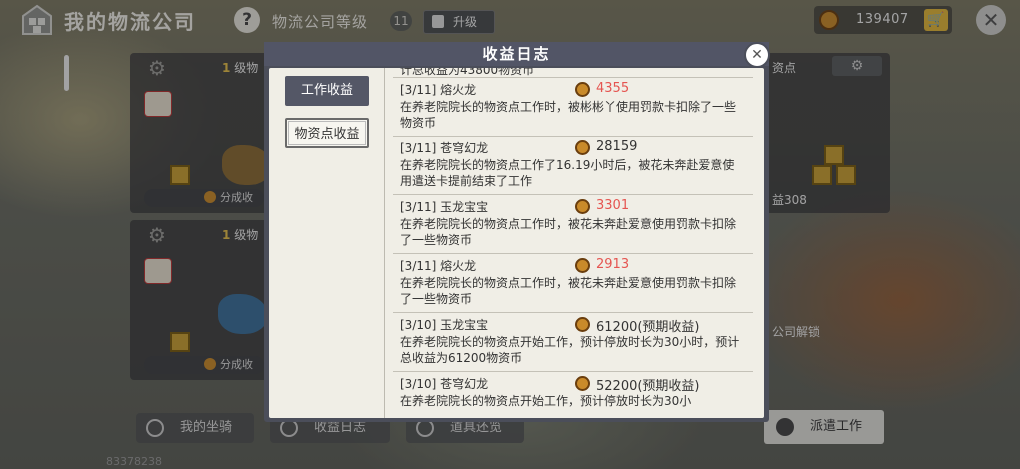  What do you see at coordinates (613, 264) in the screenshot?
I see `log-entry-amount: 2913` at bounding box center [613, 264].